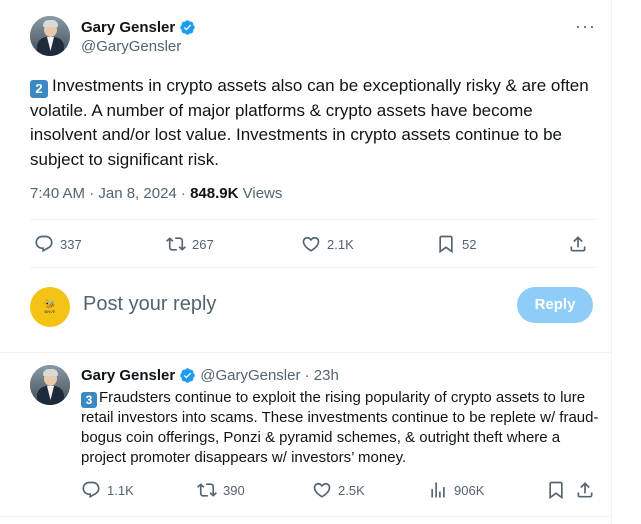 This screenshot has height=524, width=641. I want to click on reply-retweet-count: 390, so click(234, 490).